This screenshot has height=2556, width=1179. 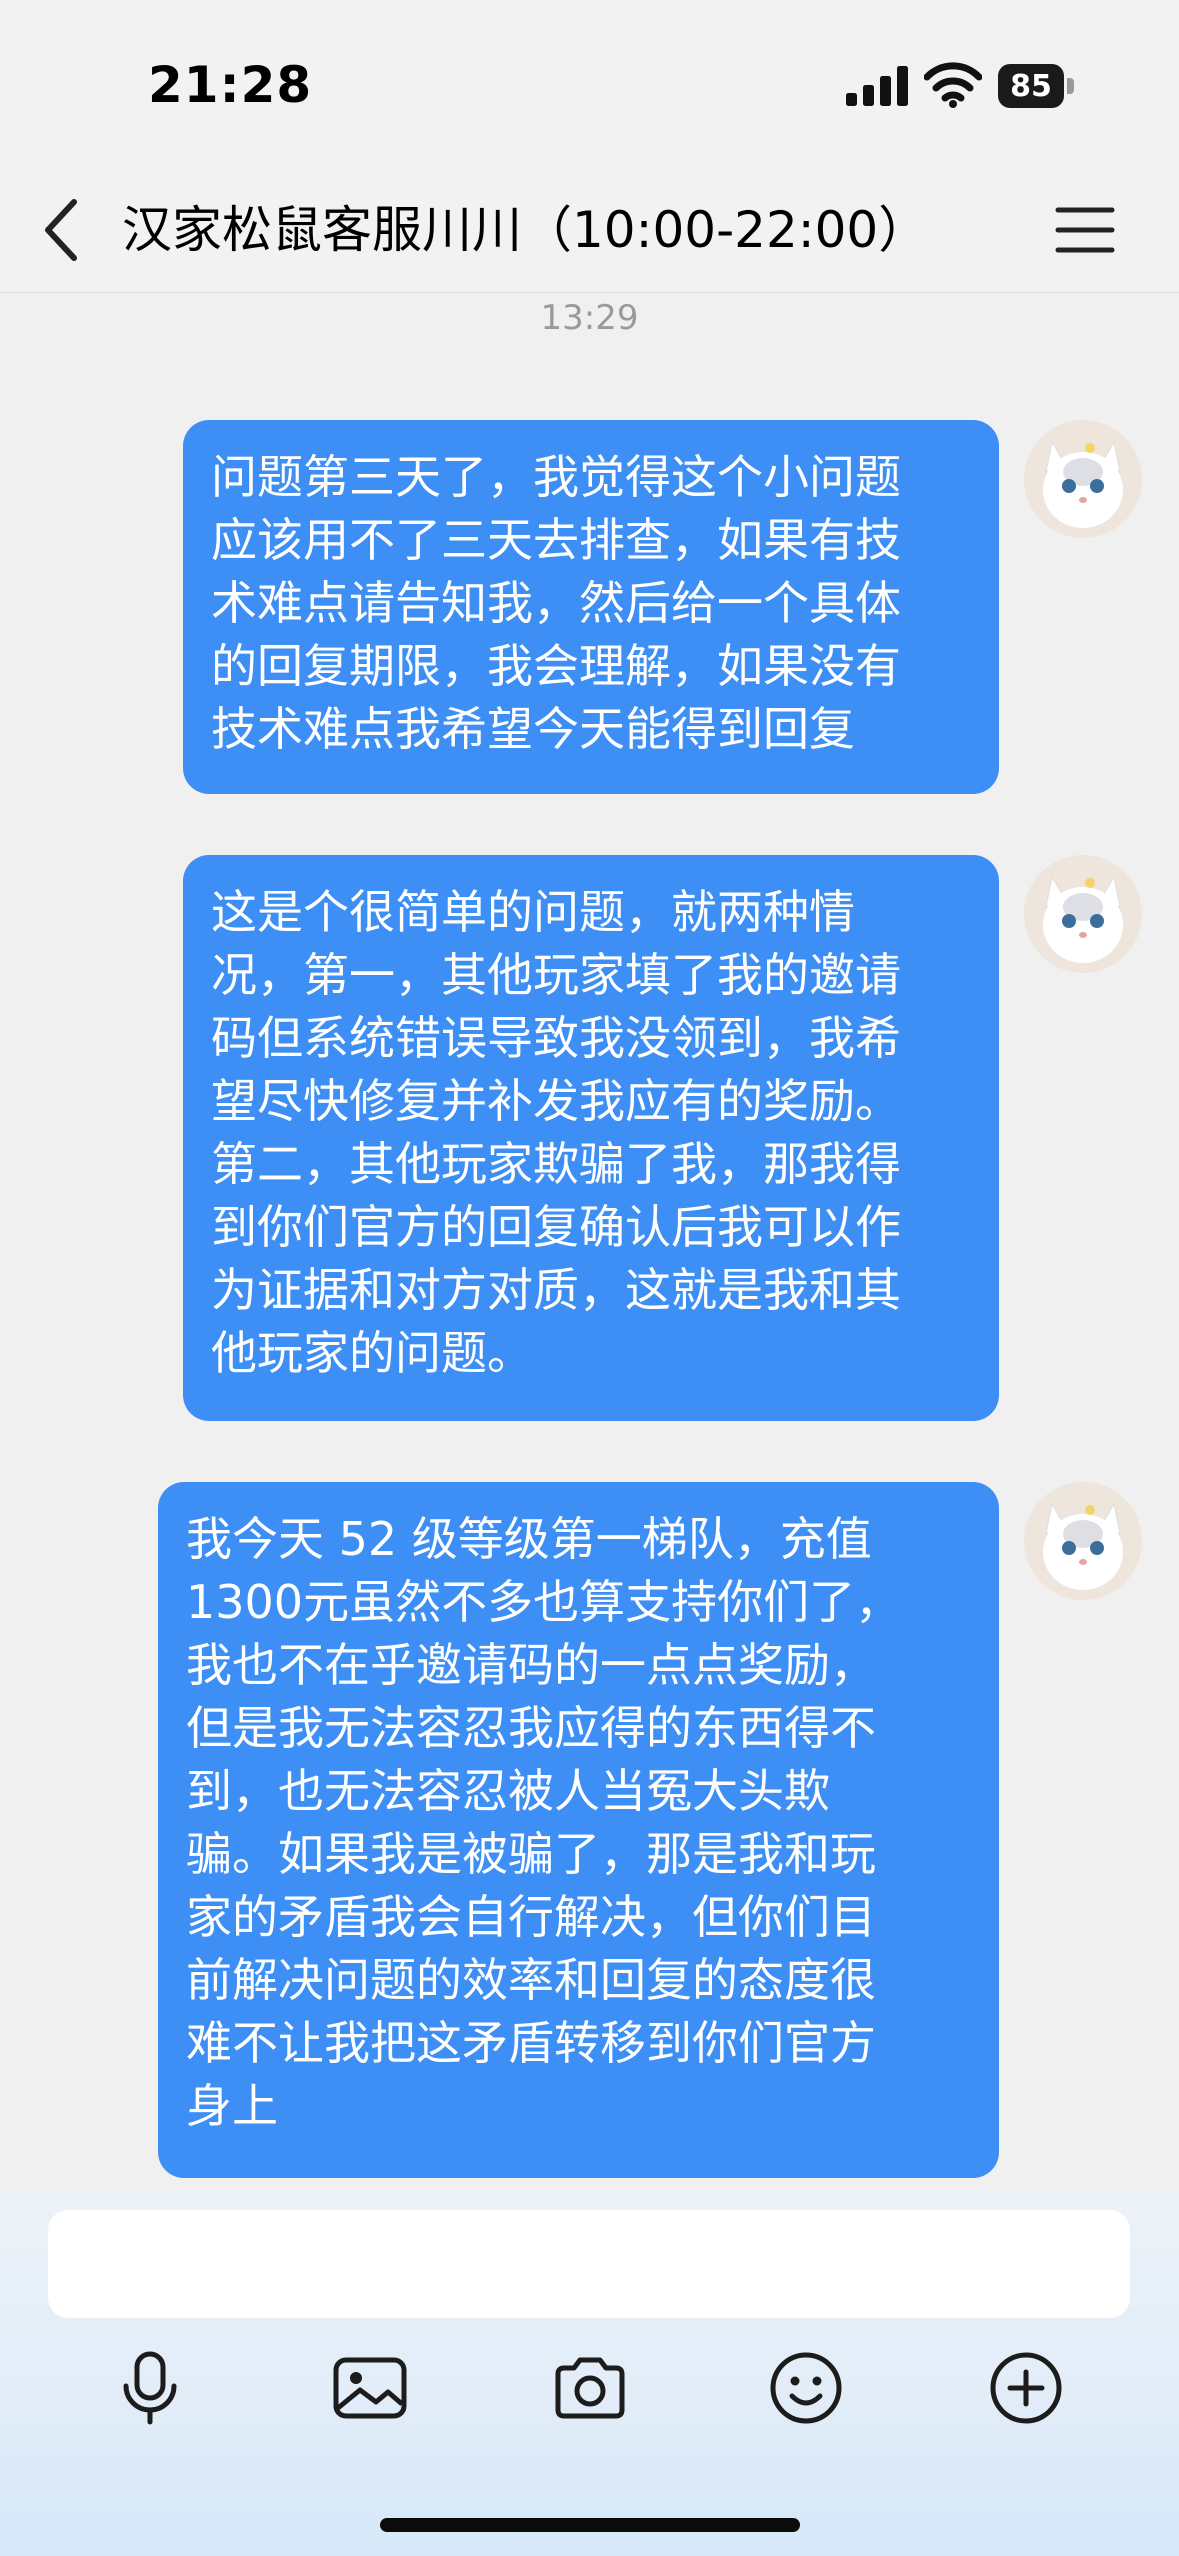 What do you see at coordinates (150, 2388) in the screenshot?
I see `microphone-icon` at bounding box center [150, 2388].